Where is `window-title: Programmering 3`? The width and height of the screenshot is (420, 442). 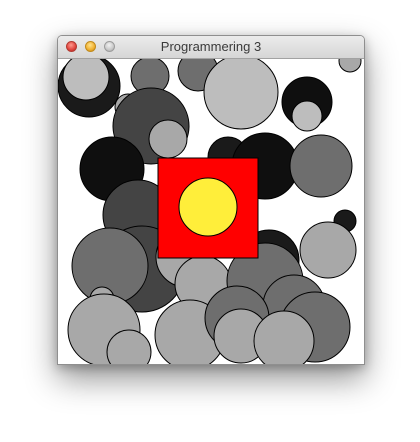 window-title: Programmering 3 is located at coordinates (211, 46).